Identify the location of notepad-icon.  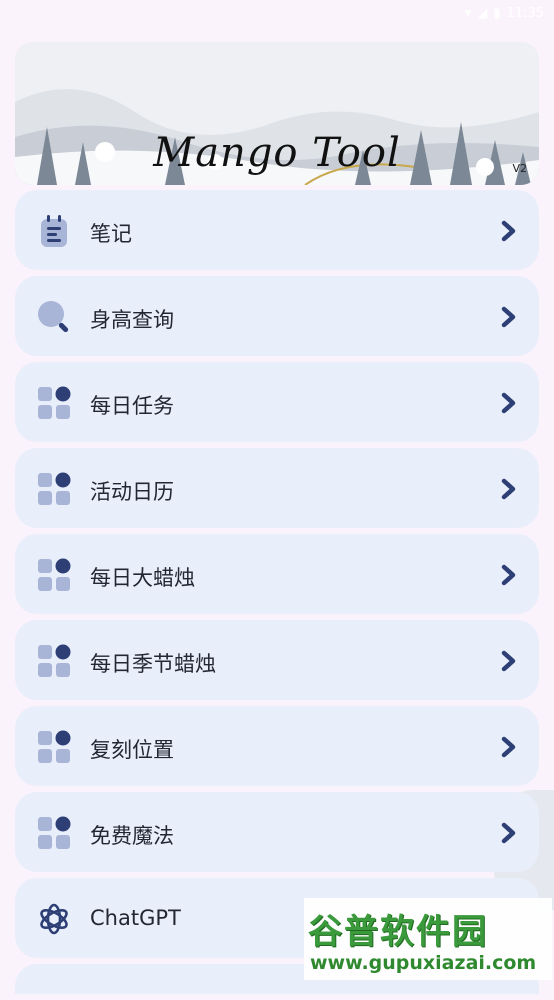
(54, 231).